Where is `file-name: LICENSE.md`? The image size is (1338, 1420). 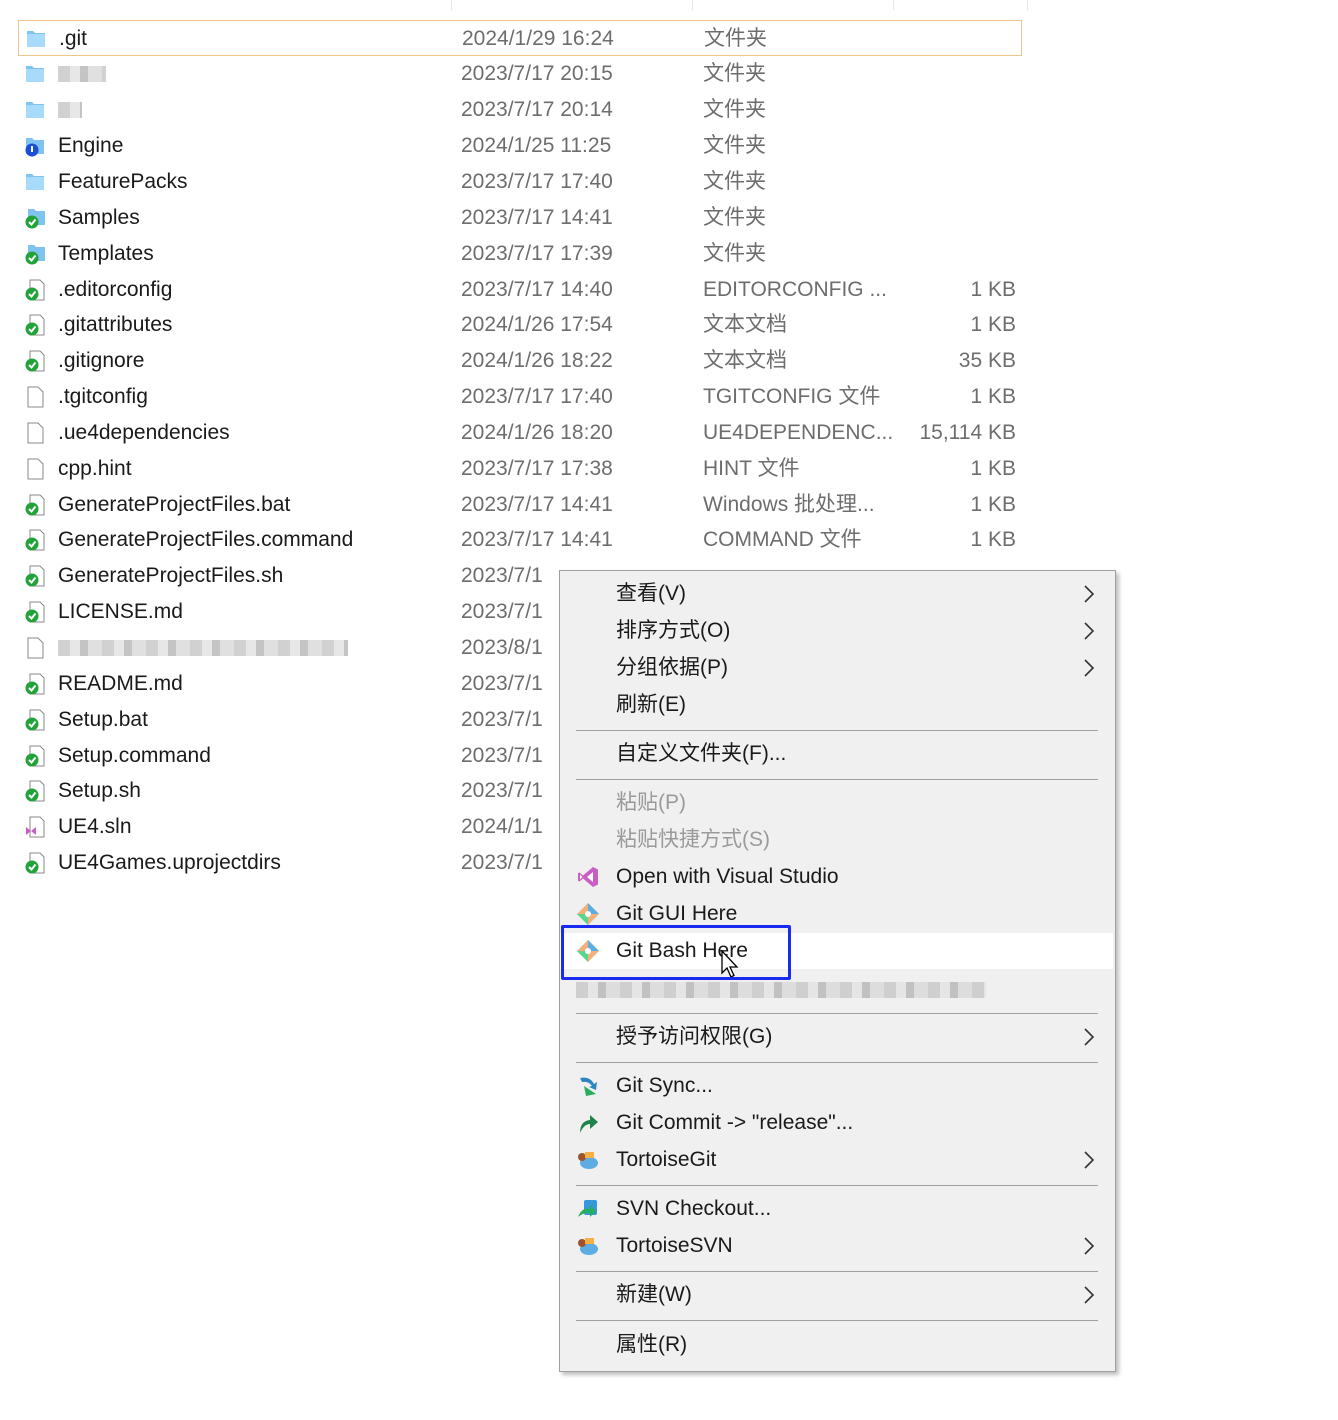 file-name: LICENSE.md is located at coordinates (120, 611).